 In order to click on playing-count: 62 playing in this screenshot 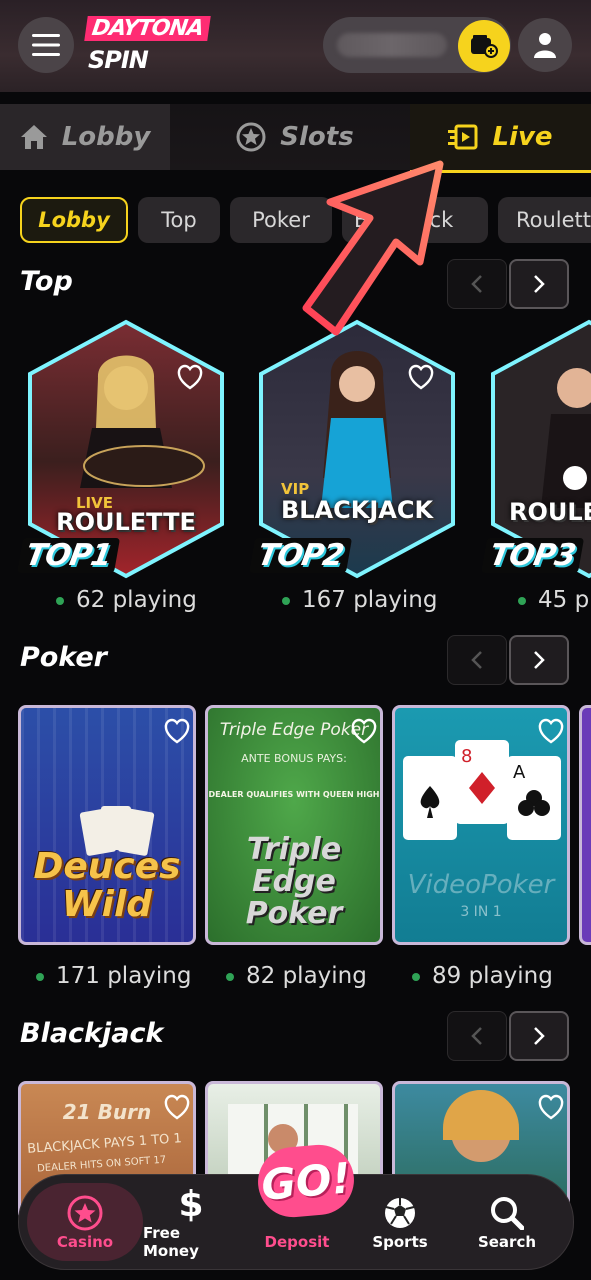, I will do `click(126, 600)`.